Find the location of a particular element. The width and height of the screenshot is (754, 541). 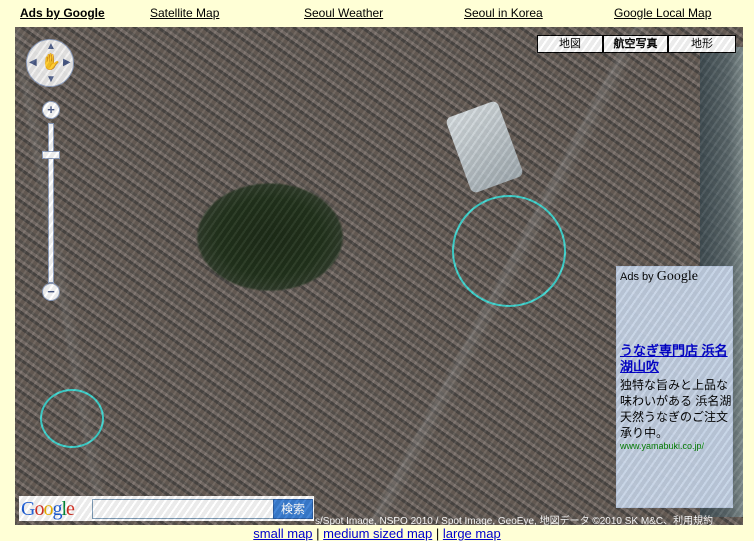

map-size-links: small map | medium sized map | large map is located at coordinates (377, 533).